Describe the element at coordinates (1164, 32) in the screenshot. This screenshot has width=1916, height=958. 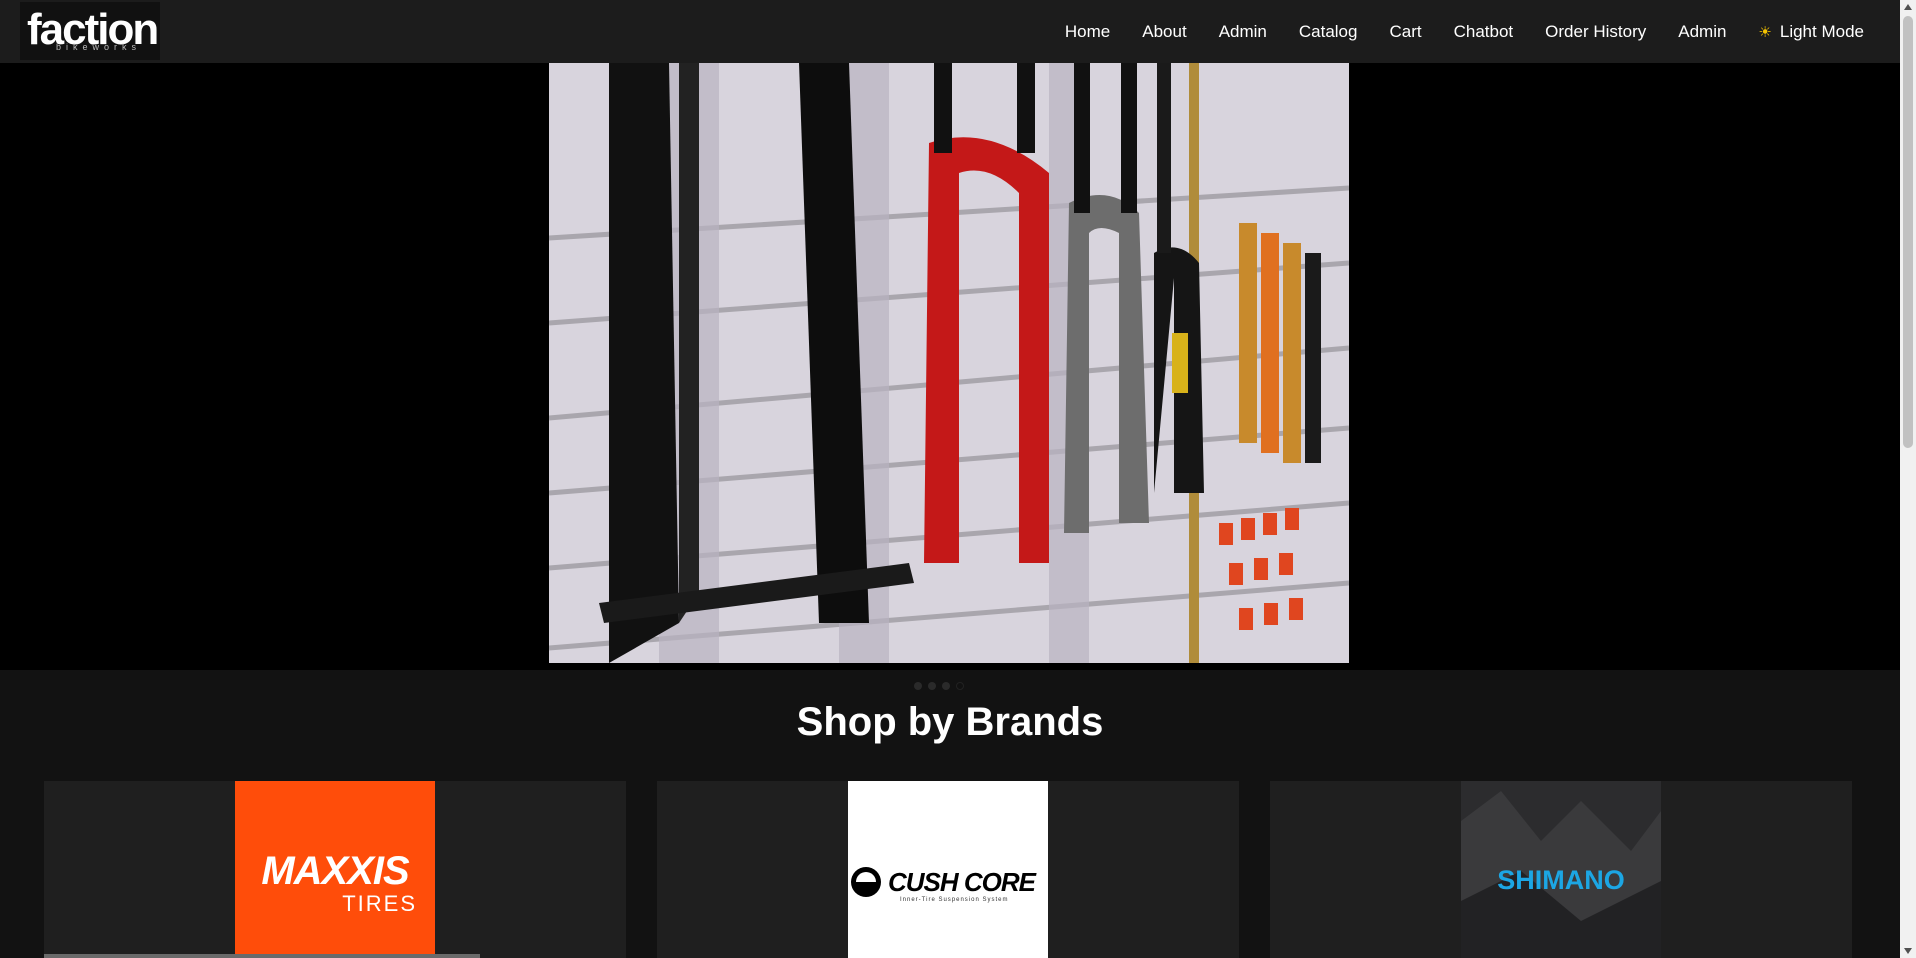
I see `nav-about: About` at that location.